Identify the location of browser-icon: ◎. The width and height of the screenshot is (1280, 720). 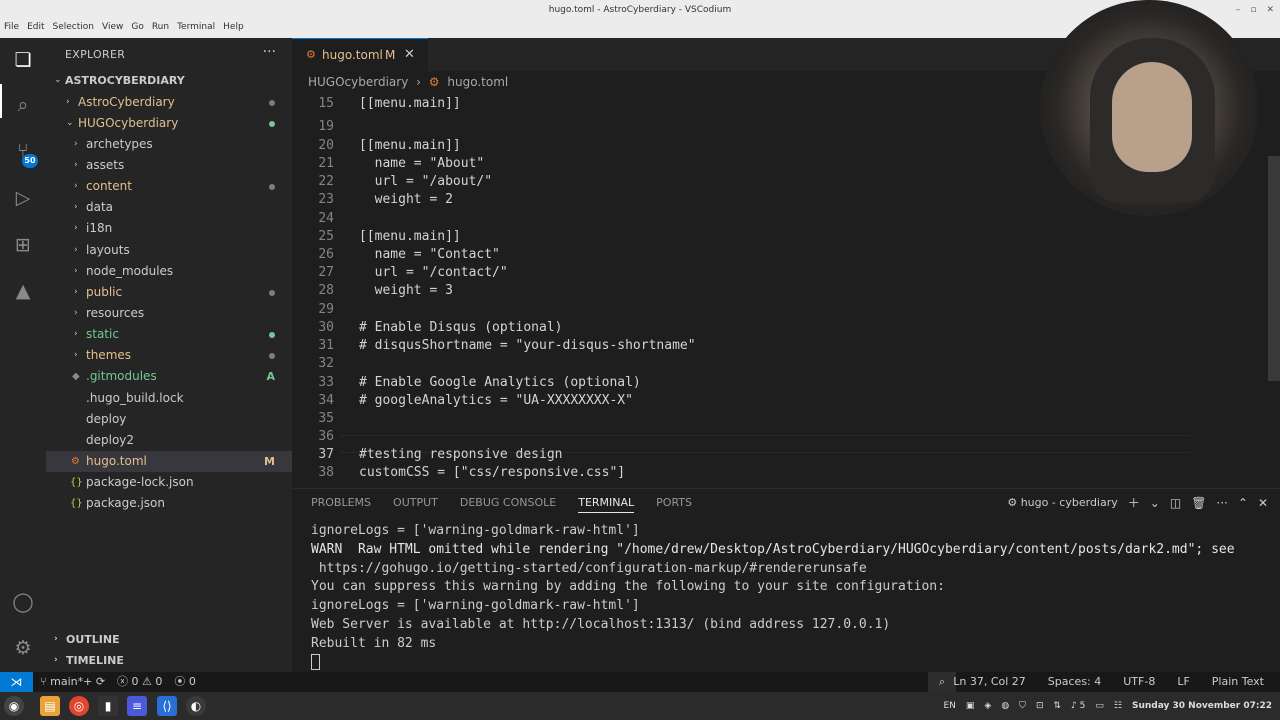
(79, 706).